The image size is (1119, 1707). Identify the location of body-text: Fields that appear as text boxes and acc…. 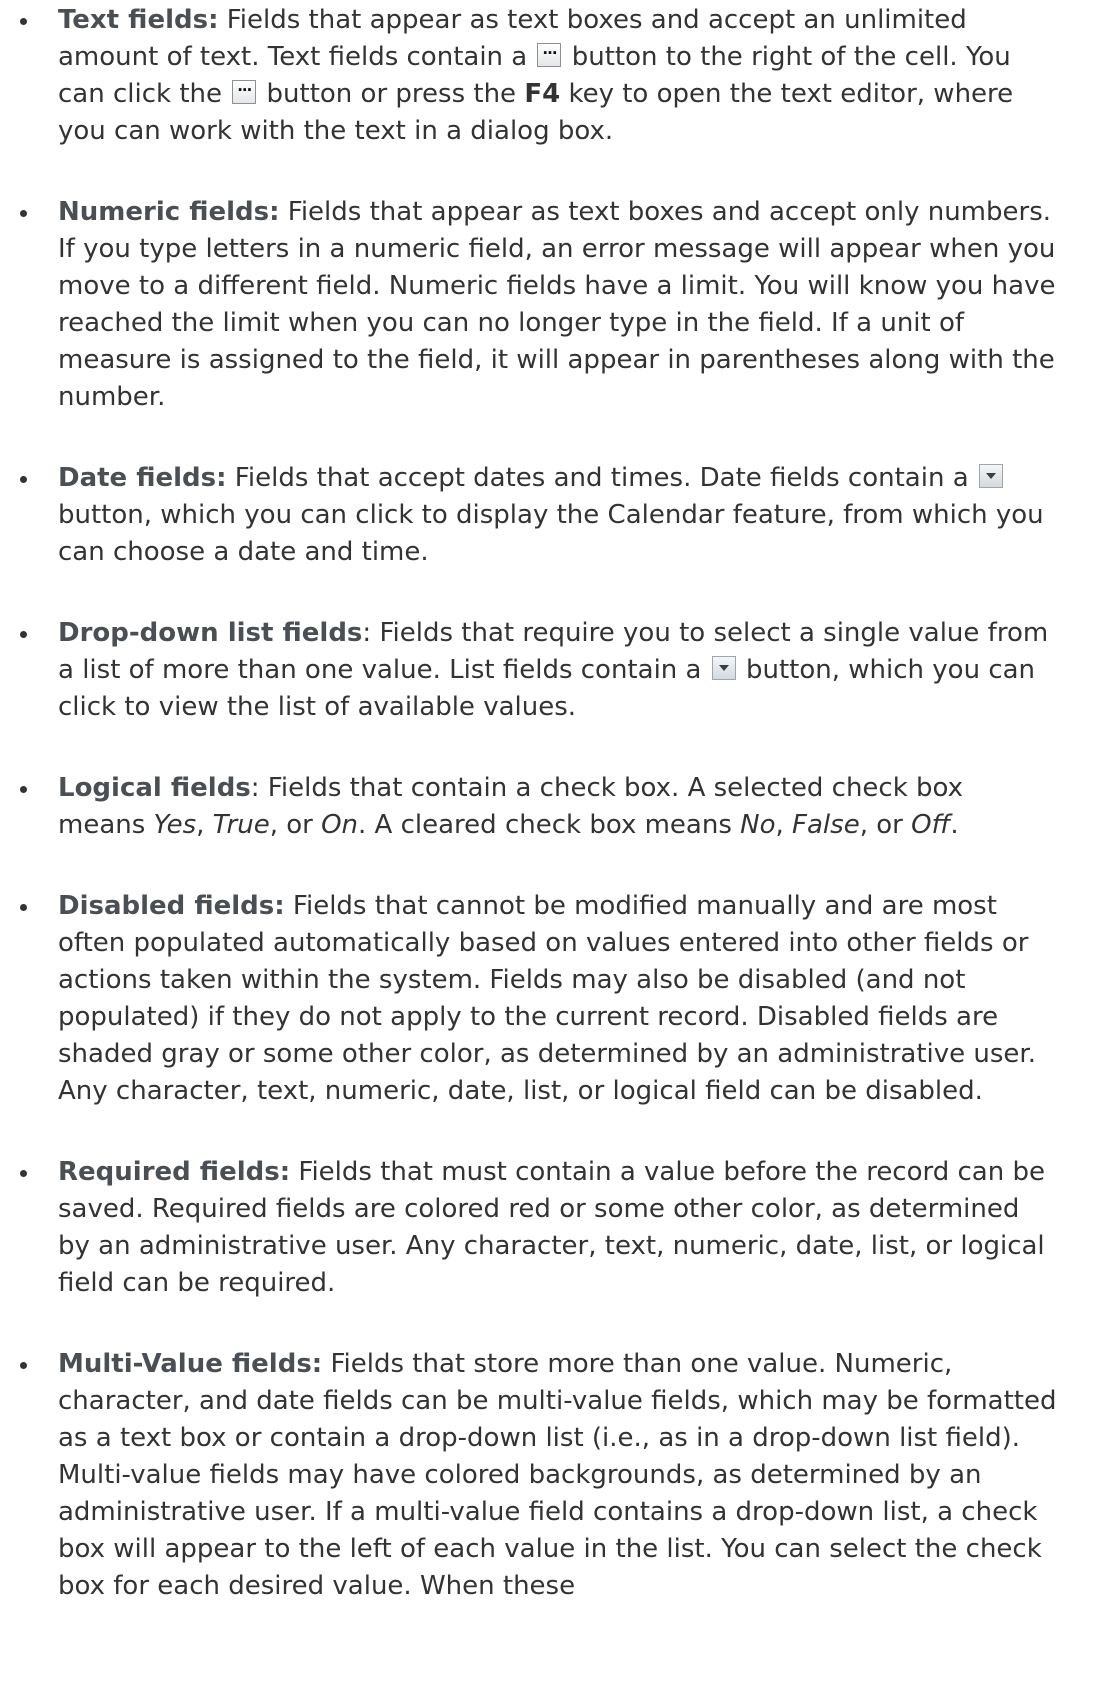
(557, 304).